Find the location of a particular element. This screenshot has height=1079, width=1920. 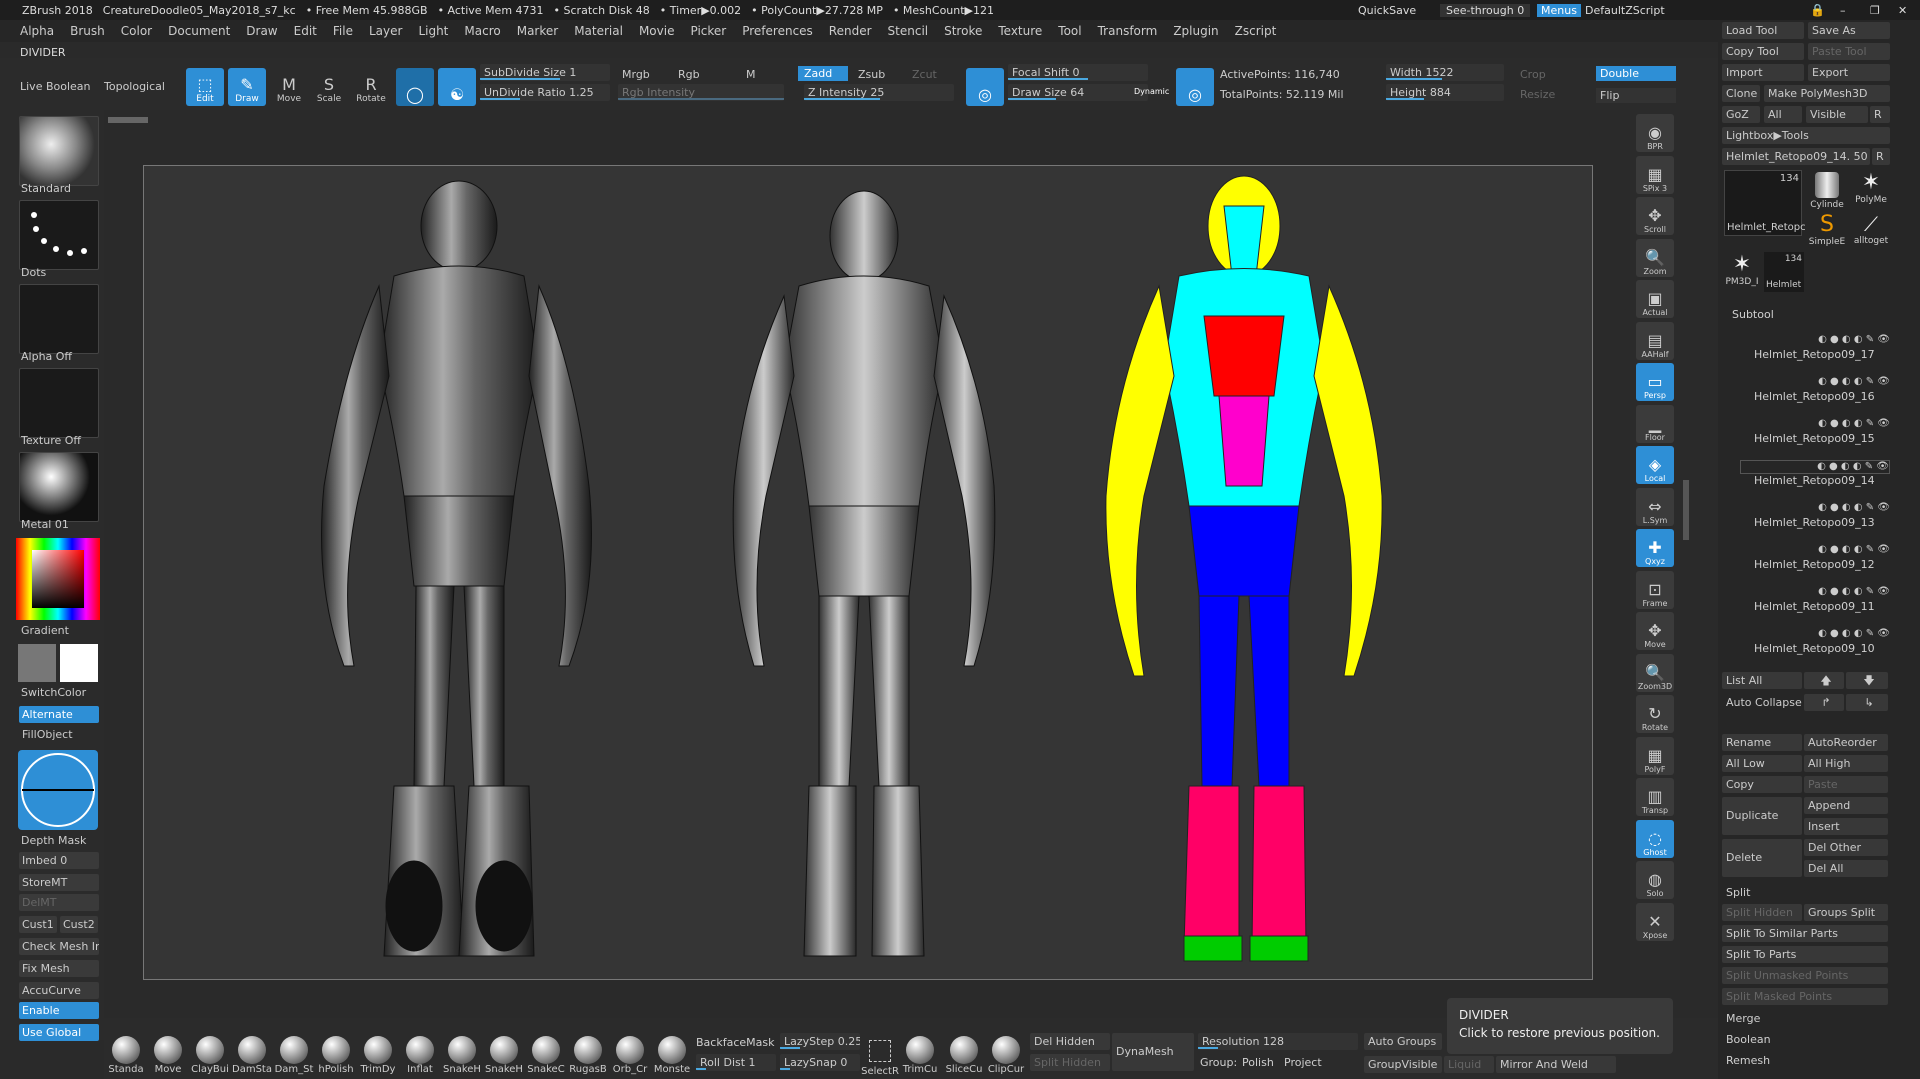

split-similar-button: Split To Similar Parts is located at coordinates (1805, 933).